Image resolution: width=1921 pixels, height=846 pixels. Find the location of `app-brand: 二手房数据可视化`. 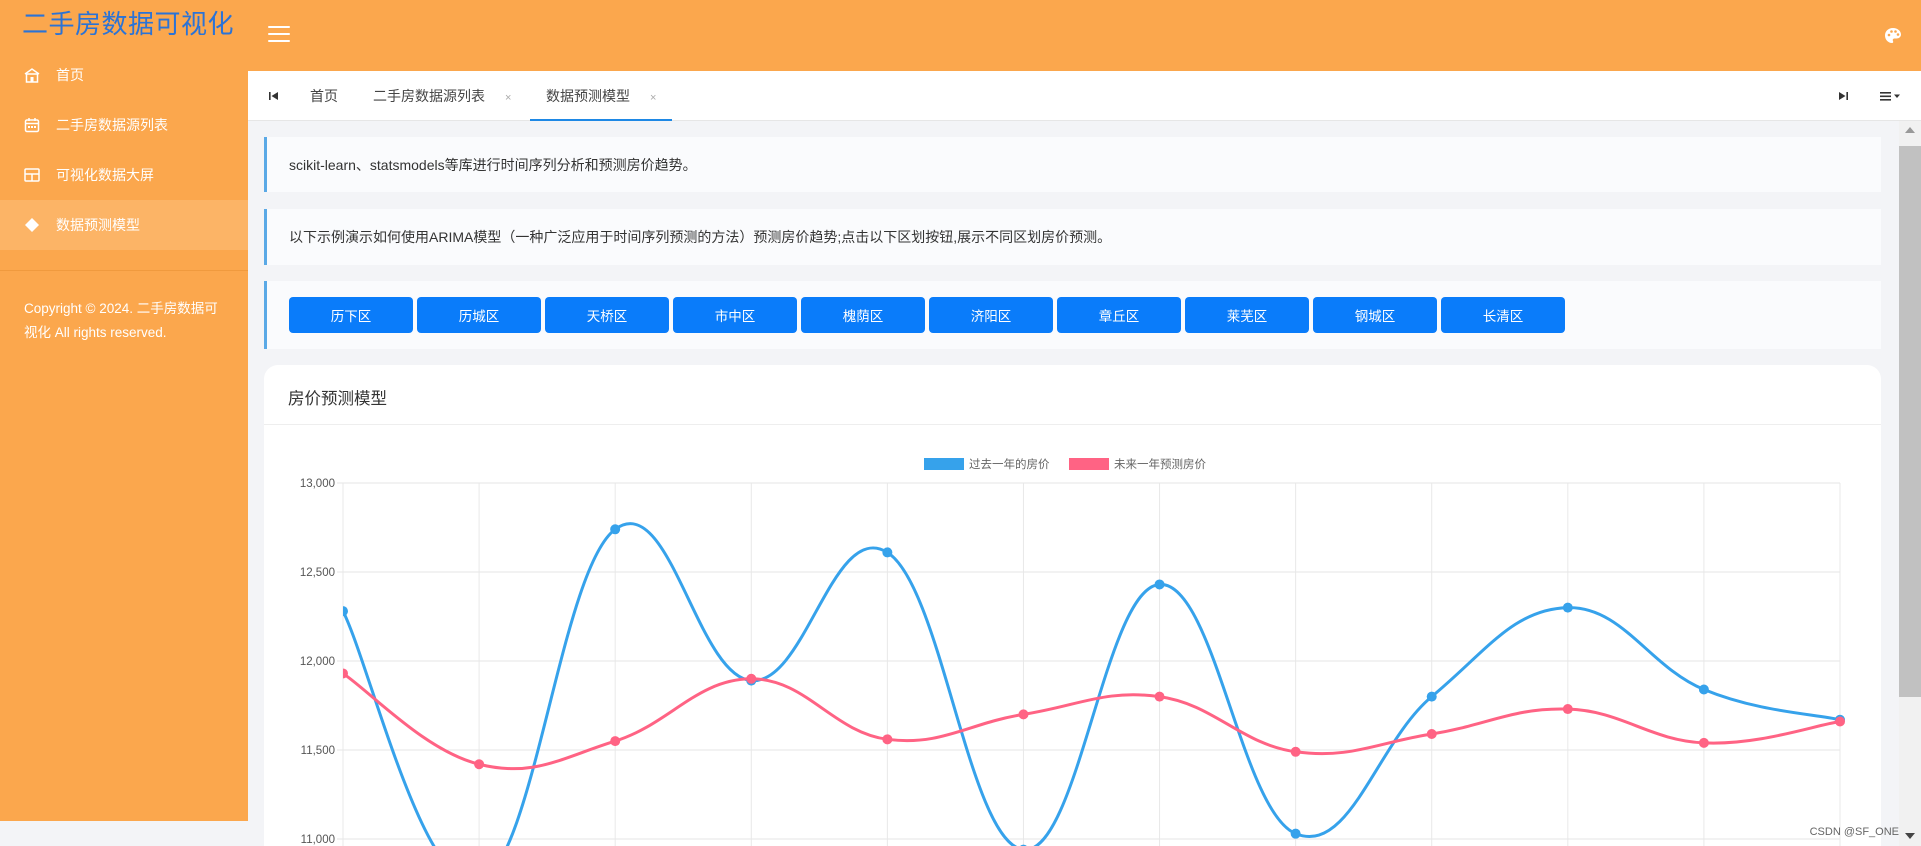

app-brand: 二手房数据可视化 is located at coordinates (128, 22).